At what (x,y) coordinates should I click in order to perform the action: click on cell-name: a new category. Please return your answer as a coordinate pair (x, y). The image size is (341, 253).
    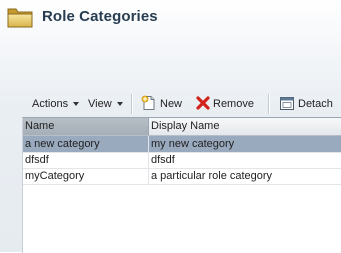
    Looking at the image, I should click on (62, 144).